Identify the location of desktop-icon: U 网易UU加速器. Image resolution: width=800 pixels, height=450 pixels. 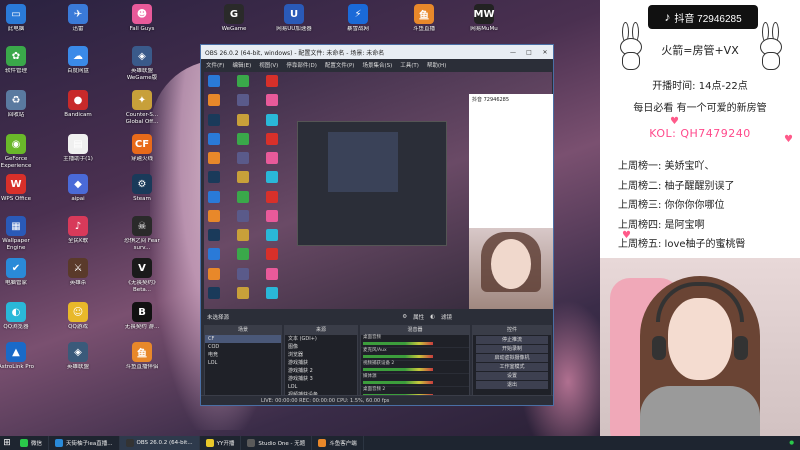
(294, 24).